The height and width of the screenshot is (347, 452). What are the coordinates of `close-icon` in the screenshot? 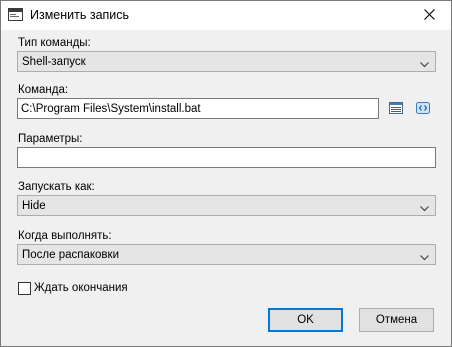 It's located at (429, 15).